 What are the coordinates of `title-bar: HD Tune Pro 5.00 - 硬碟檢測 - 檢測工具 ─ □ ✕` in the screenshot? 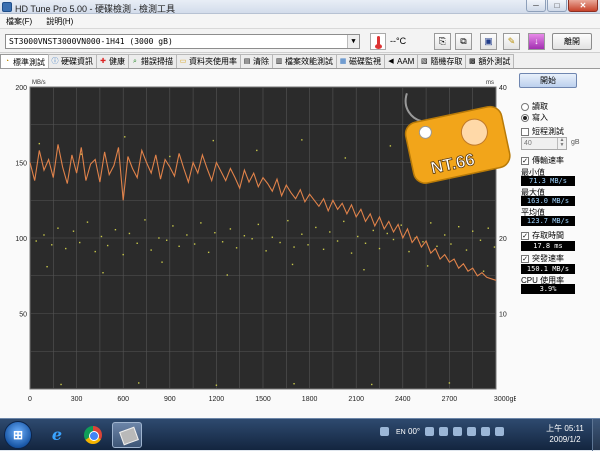 It's located at (300, 7).